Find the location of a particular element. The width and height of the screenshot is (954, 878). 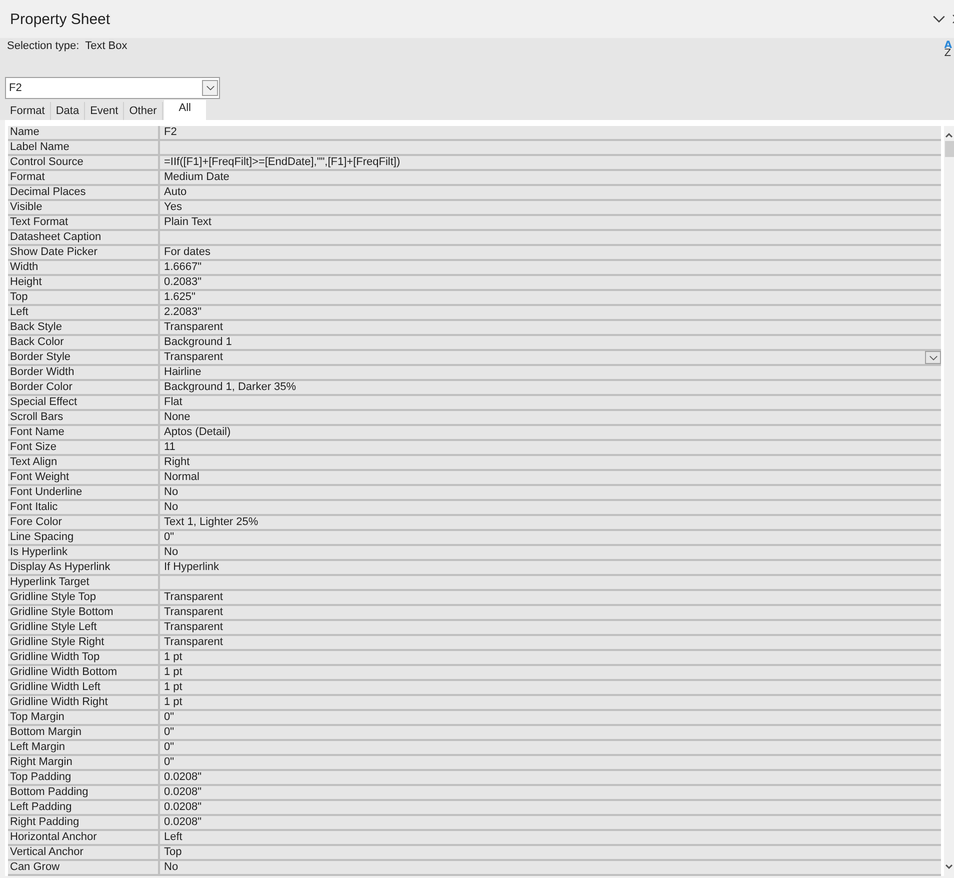

property-name: Left is located at coordinates (84, 312).